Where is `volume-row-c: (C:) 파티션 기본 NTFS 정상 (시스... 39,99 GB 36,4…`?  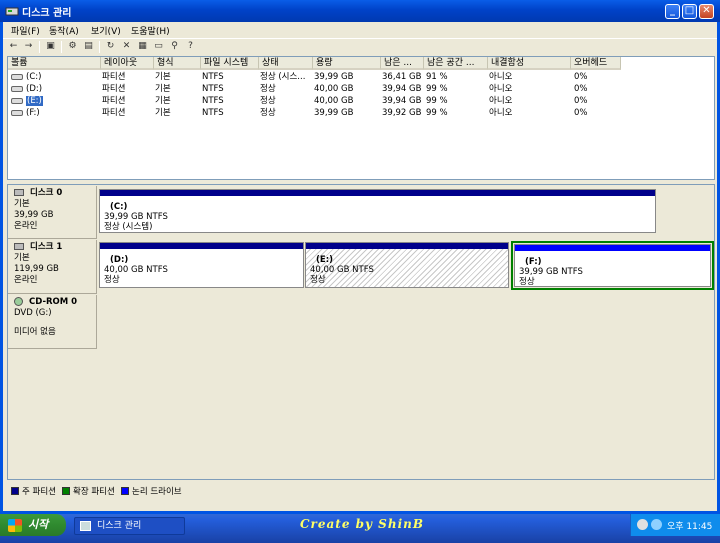
volume-row-c: (C:) 파티션 기본 NTFS 정상 (시스... 39,99 GB 36,4… is located at coordinates (361, 77).